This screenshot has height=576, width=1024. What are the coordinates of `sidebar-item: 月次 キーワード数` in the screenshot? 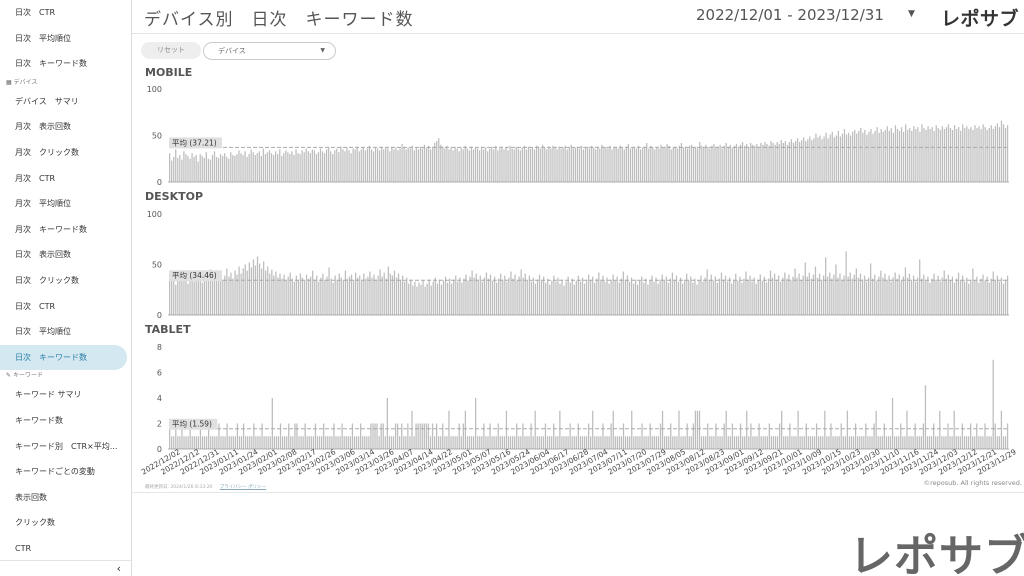 It's located at (65, 230).